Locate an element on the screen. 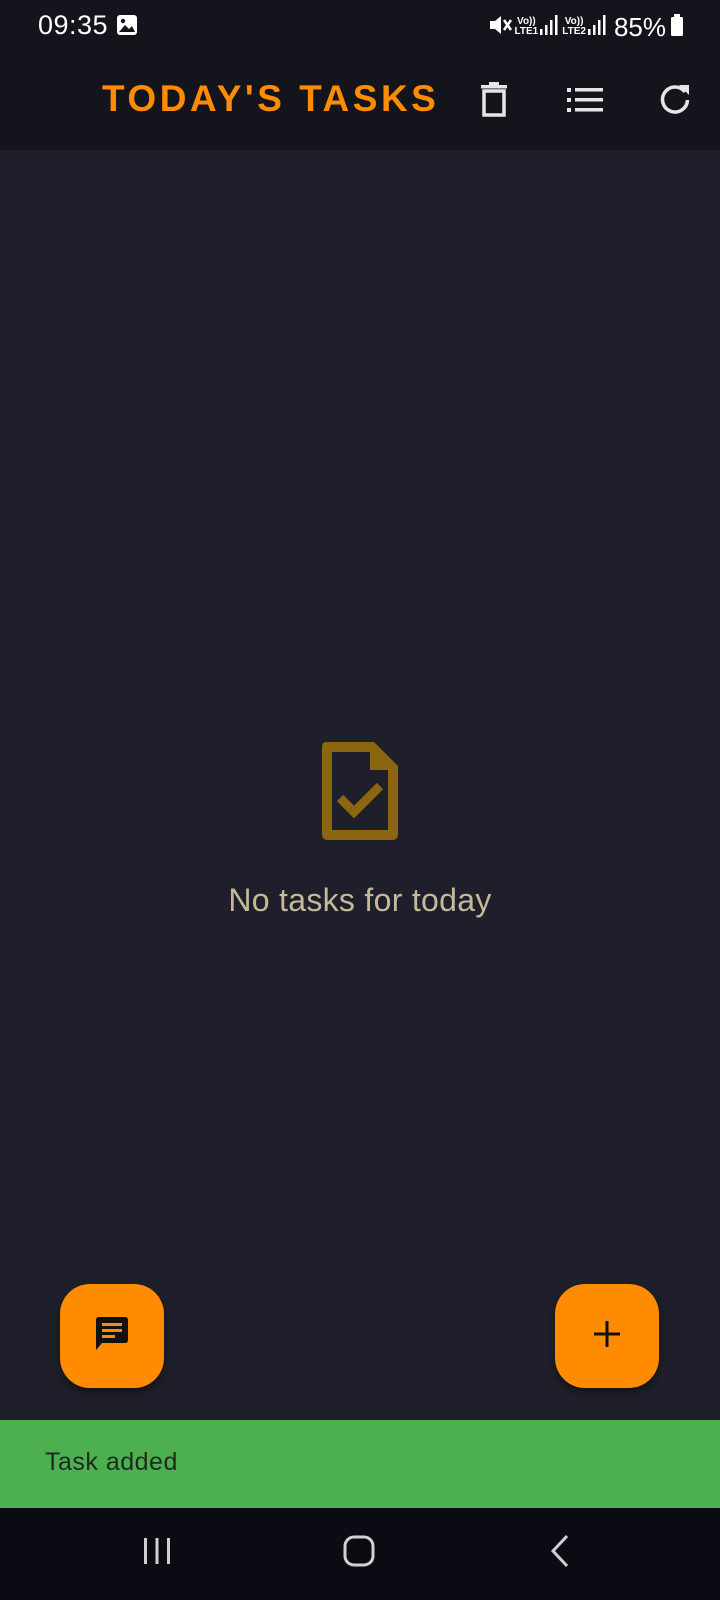 The image size is (720, 1600). add-icon is located at coordinates (607, 1336).